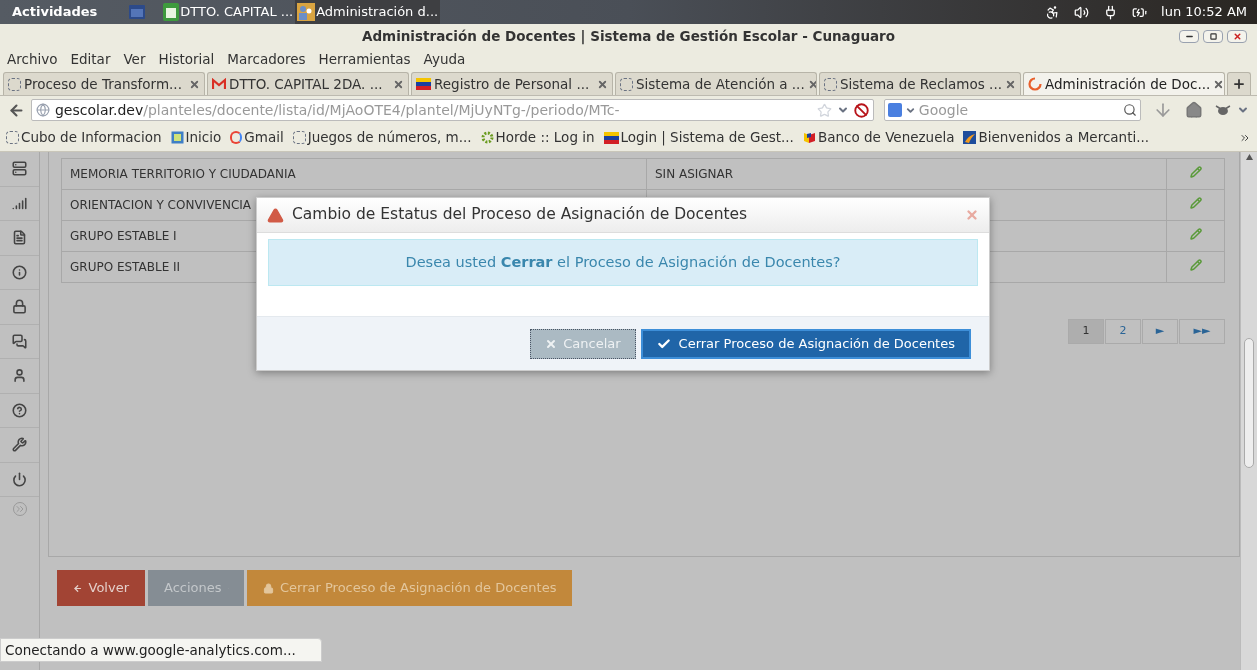 The width and height of the screenshot is (1257, 670). What do you see at coordinates (1223, 110) in the screenshot?
I see `bug-icon` at bounding box center [1223, 110].